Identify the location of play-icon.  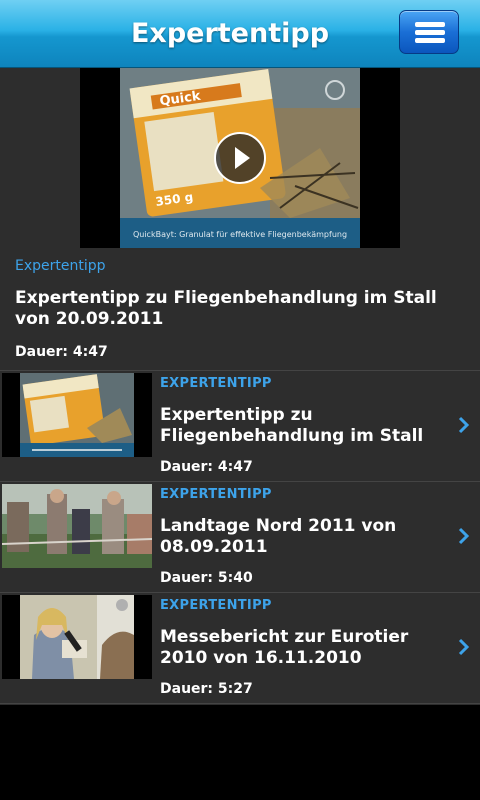
(240, 158).